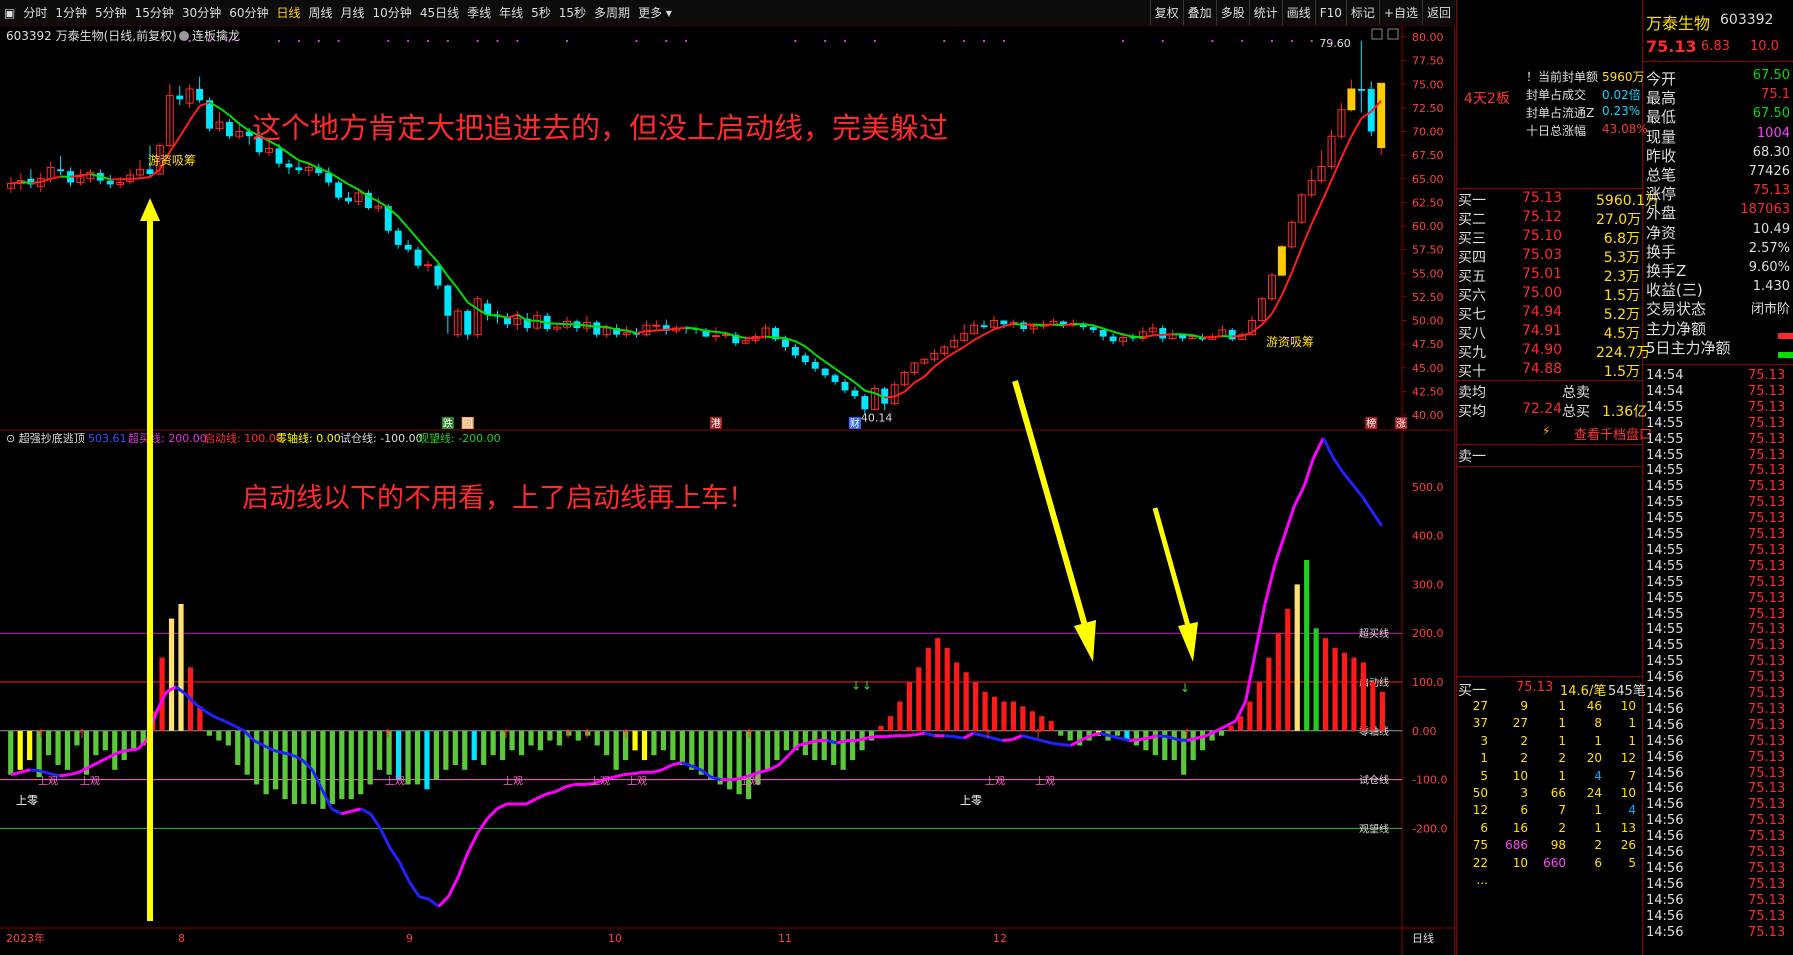  I want to click on period-tab-2: 5分钟, so click(111, 12).